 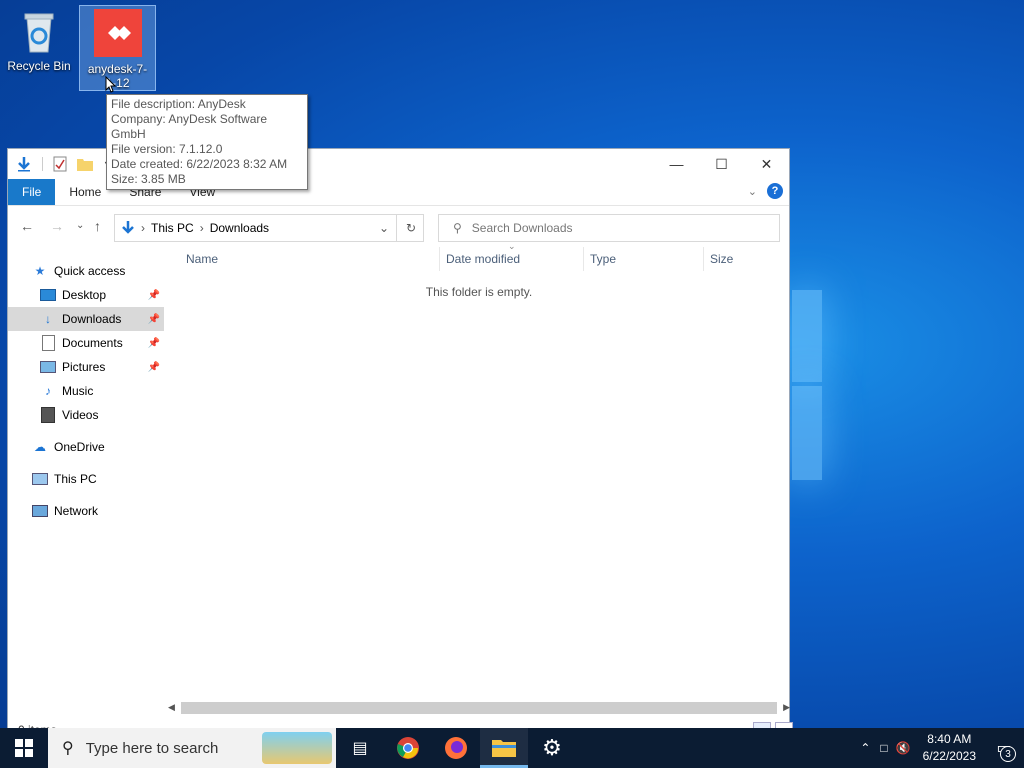 What do you see at coordinates (721, 164) in the screenshot?
I see `maximize-icon: ☐` at bounding box center [721, 164].